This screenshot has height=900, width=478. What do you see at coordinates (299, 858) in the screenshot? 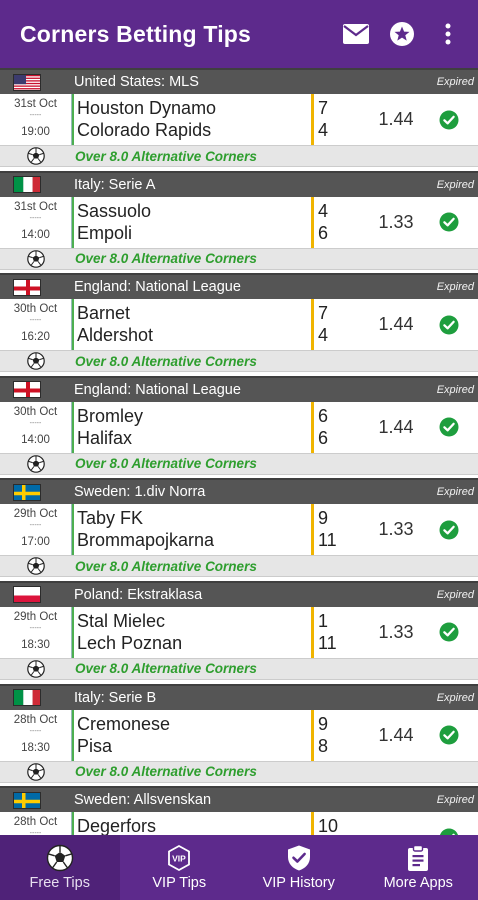
I see `shield-check-icon` at bounding box center [299, 858].